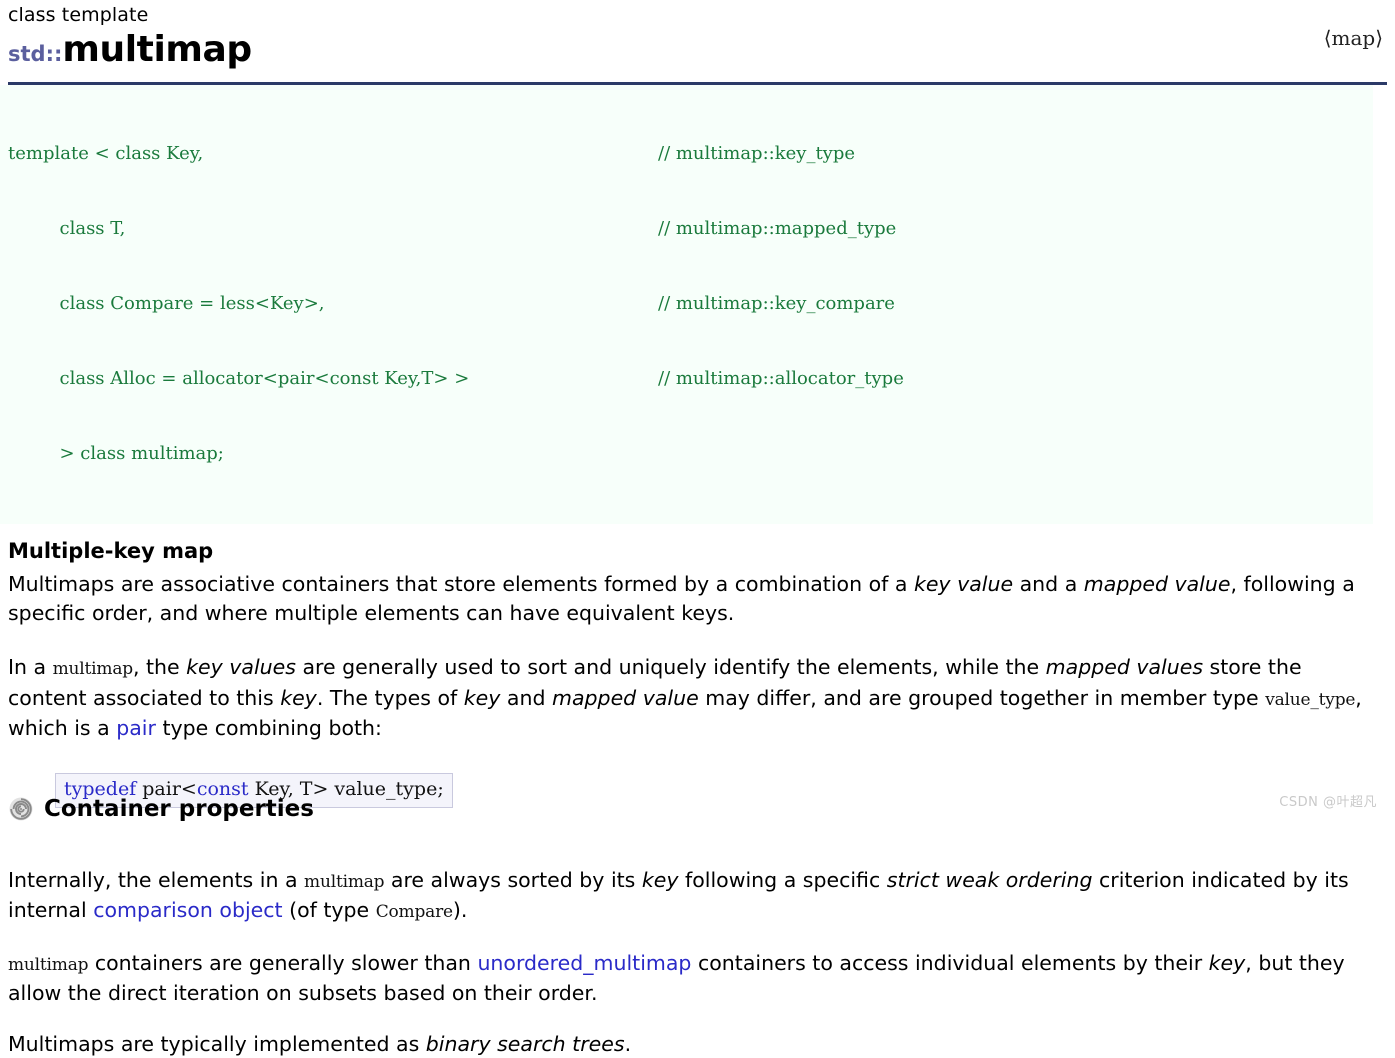 Image resolution: width=1395 pixels, height=1058 pixels. I want to click on text-run: containers are generally slower than, so click(282, 963).